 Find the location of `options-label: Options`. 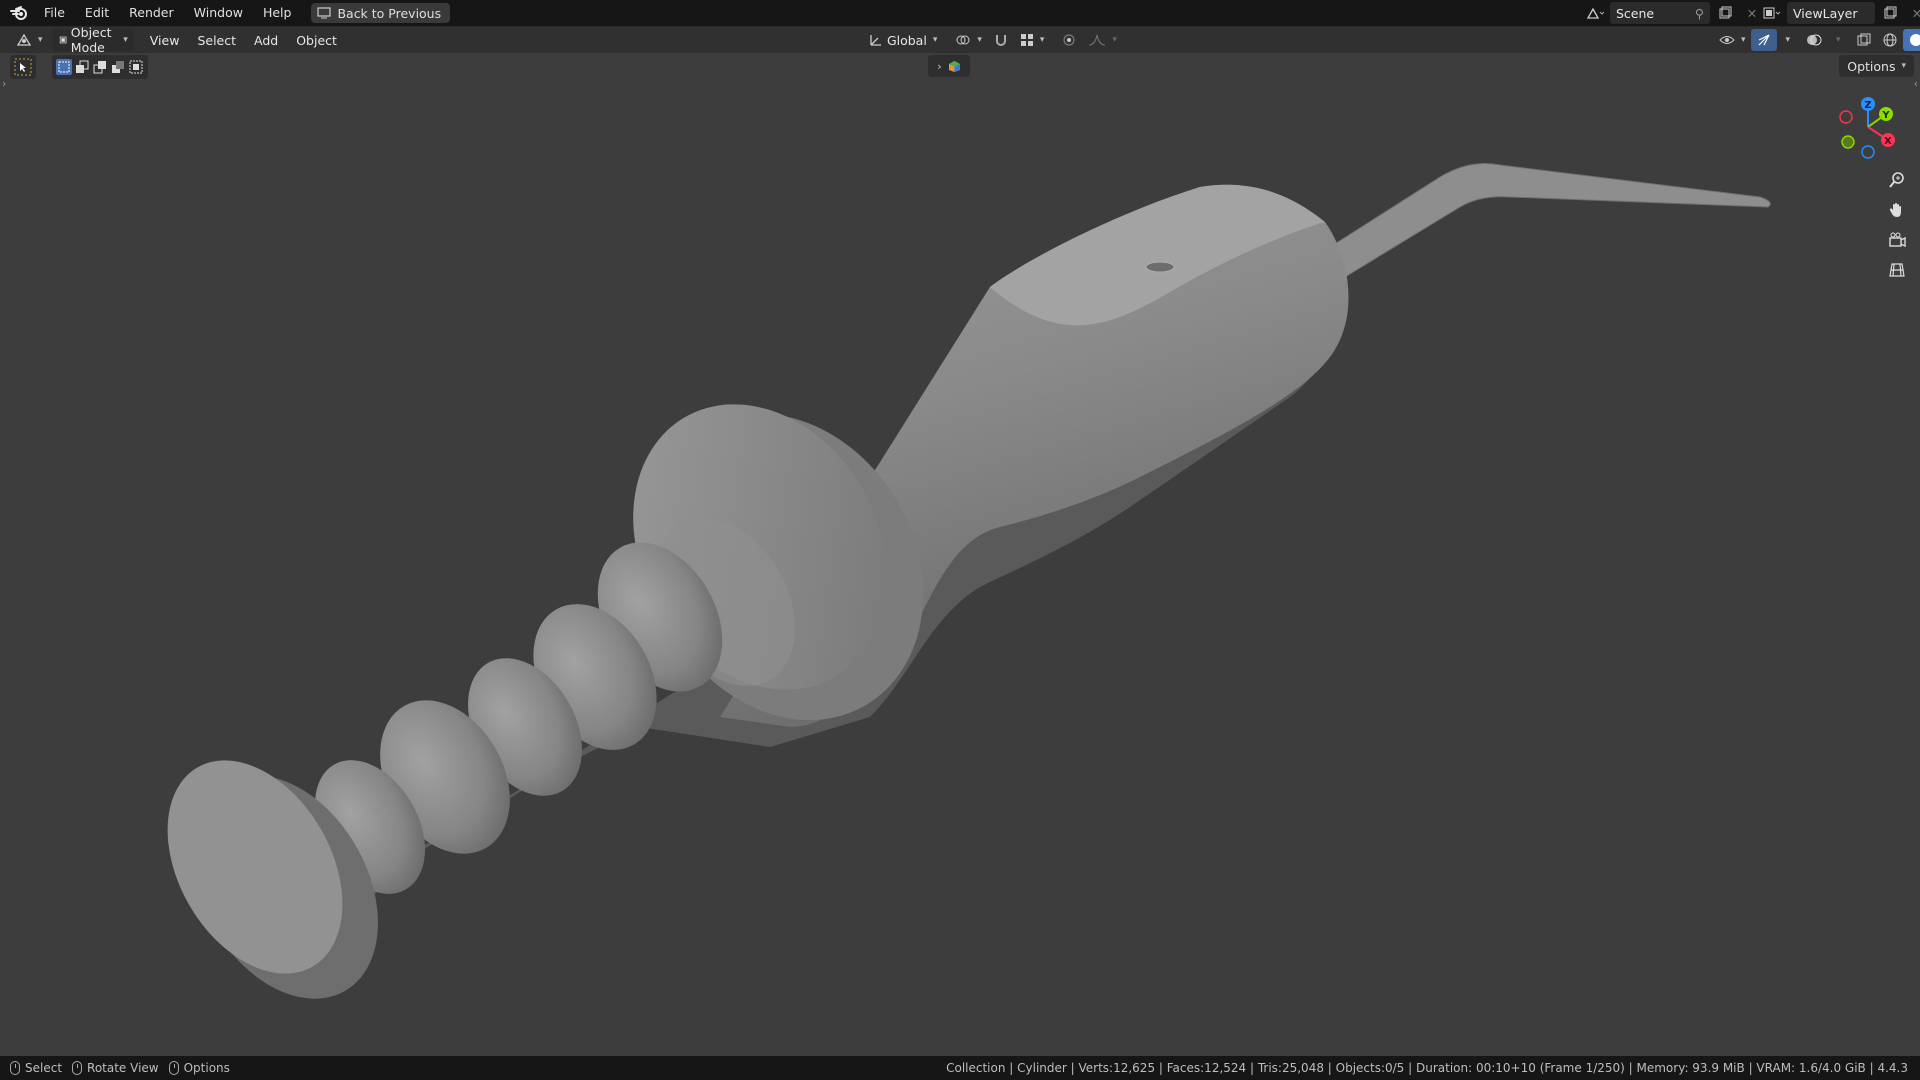

options-label: Options is located at coordinates (1871, 66).